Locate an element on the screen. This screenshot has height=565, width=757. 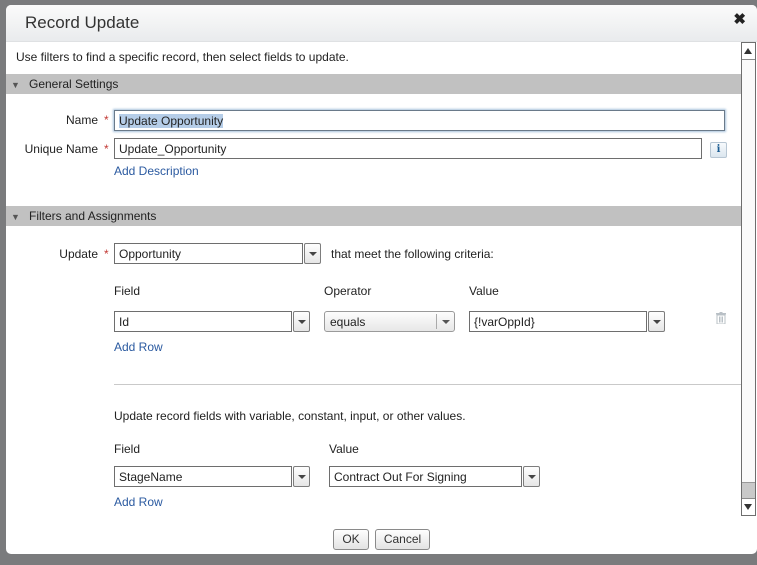
filter-value-header: Value is located at coordinates (484, 291).